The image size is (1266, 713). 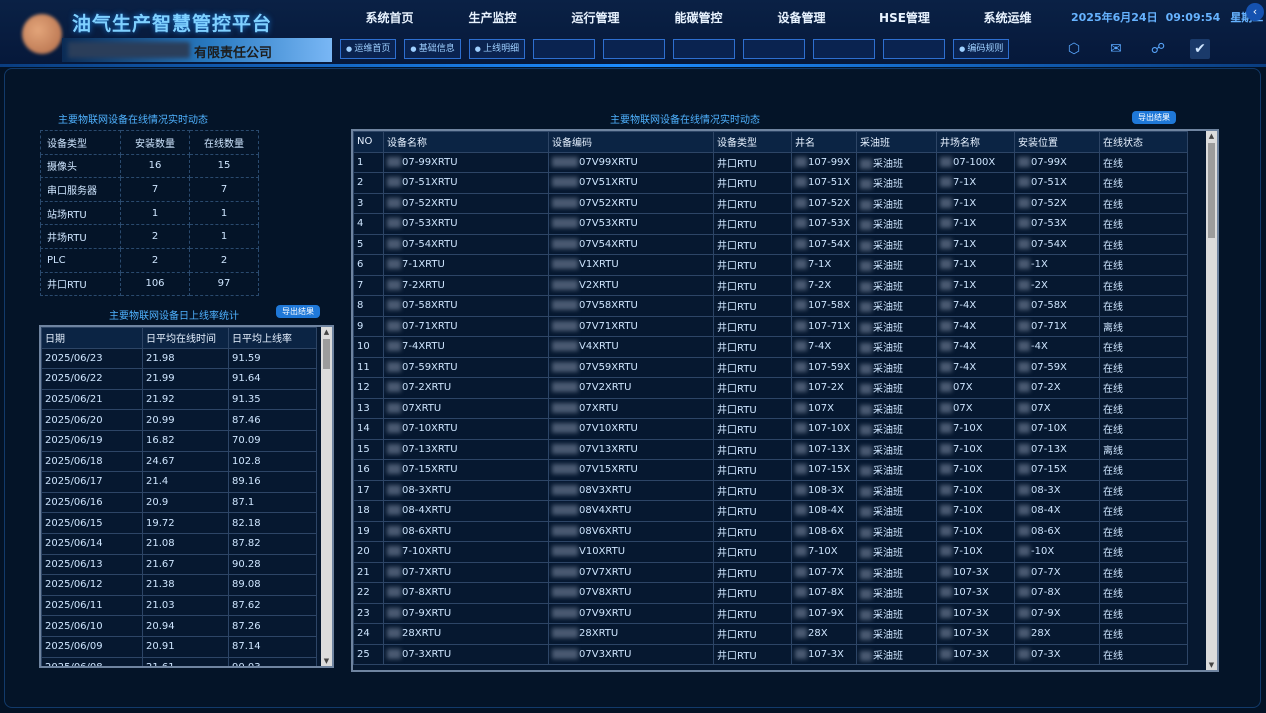 What do you see at coordinates (432, 49) in the screenshot?
I see `subnav-basic-info: 基础信息` at bounding box center [432, 49].